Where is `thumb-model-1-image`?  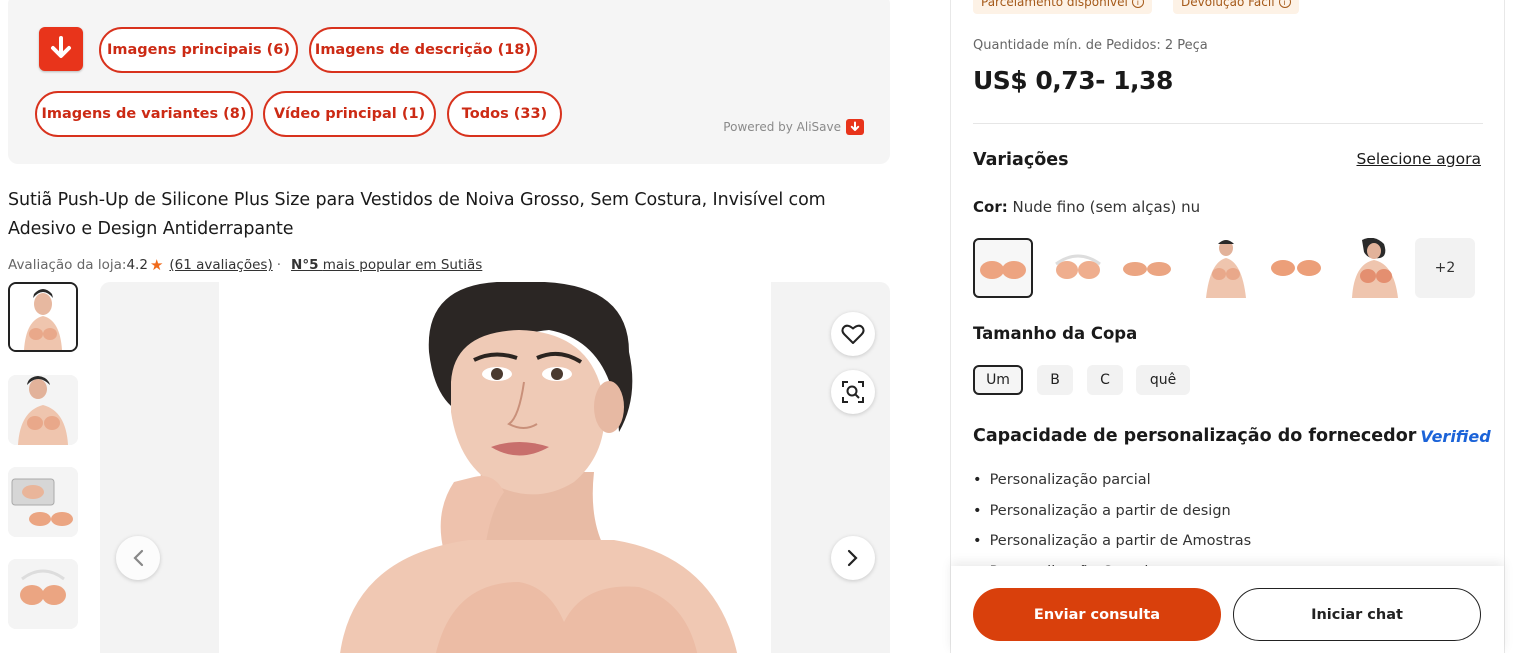 thumb-model-1-image is located at coordinates (43, 317).